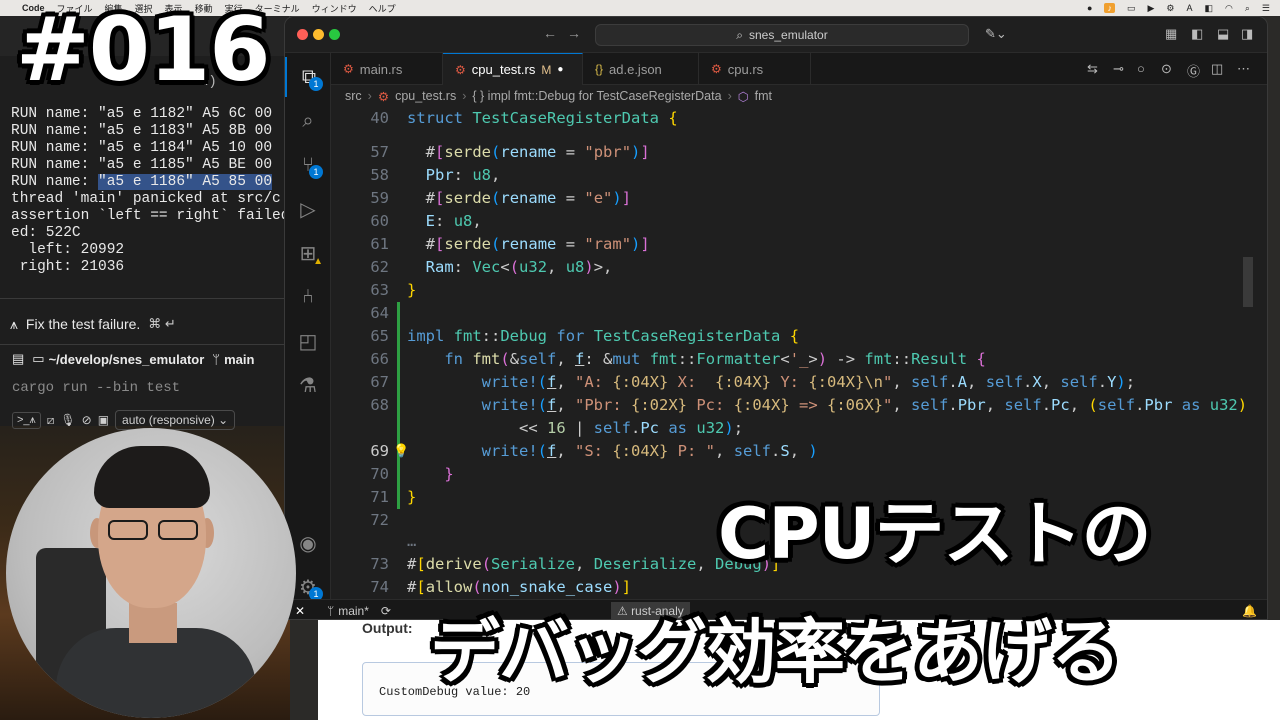  What do you see at coordinates (743, 96) in the screenshot?
I see `method-icon: ⬡` at bounding box center [743, 96].